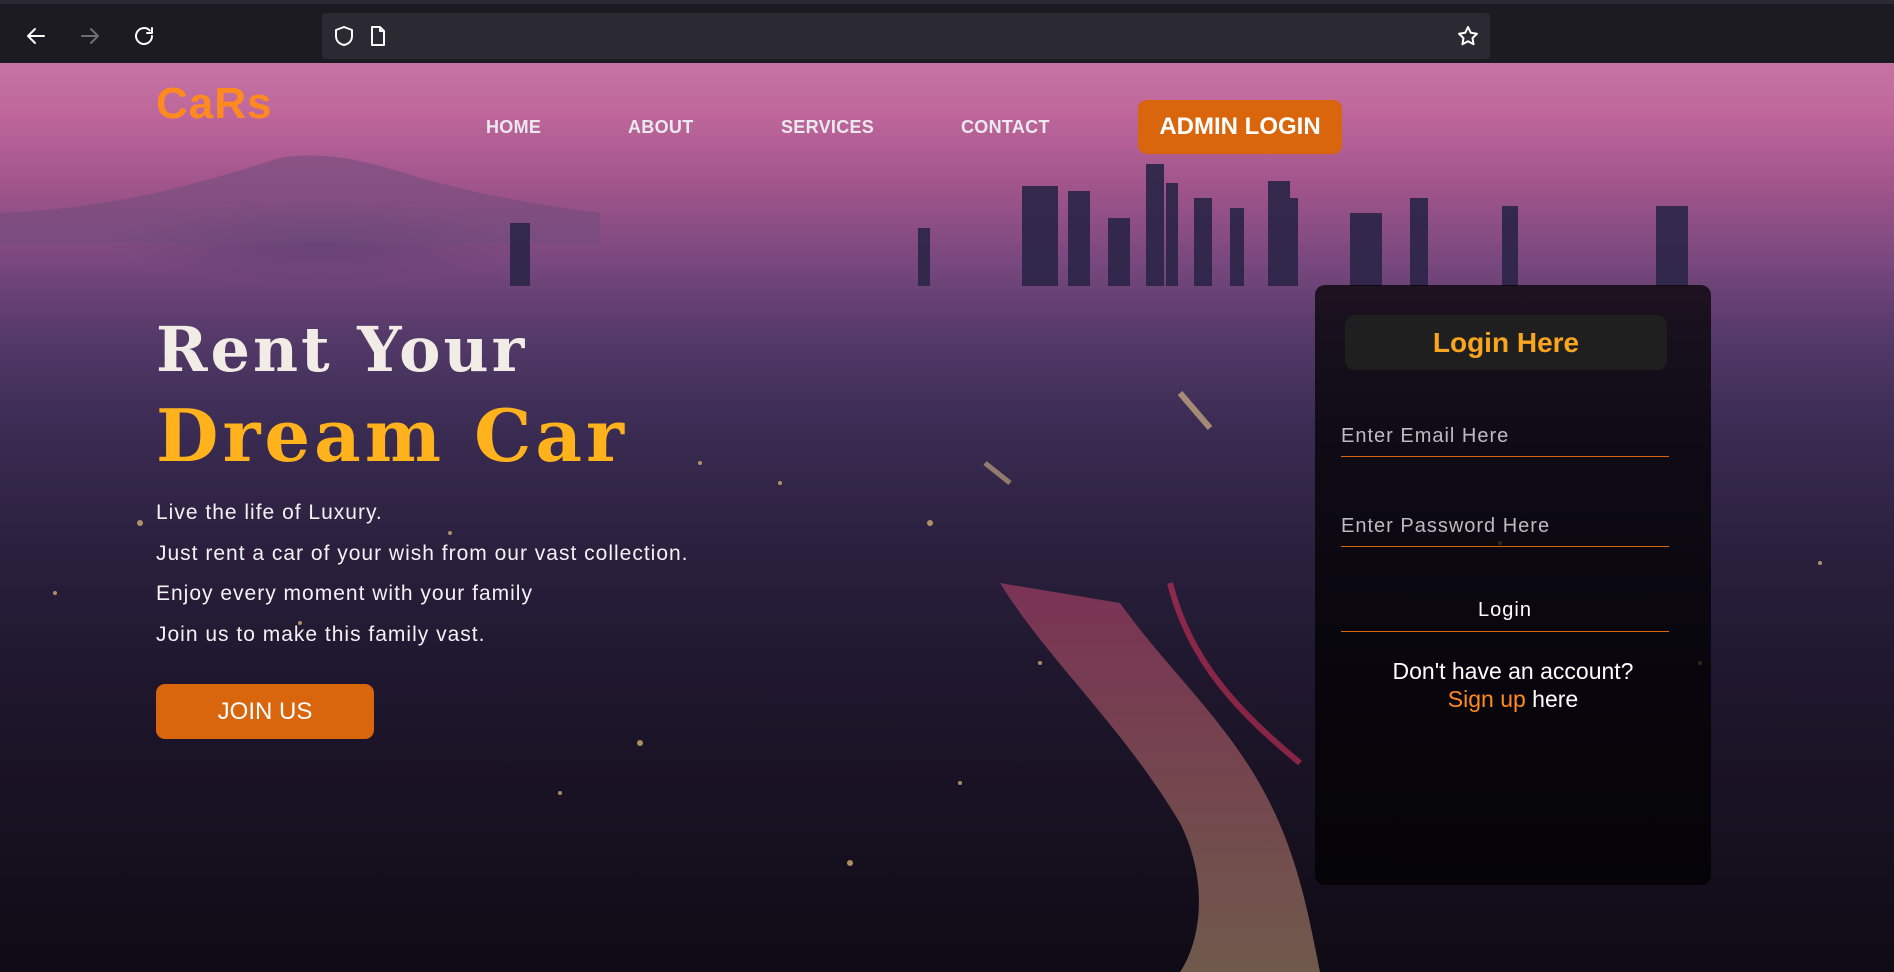 The image size is (1894, 972). I want to click on hero-title-line2: Dream Car, so click(392, 435).